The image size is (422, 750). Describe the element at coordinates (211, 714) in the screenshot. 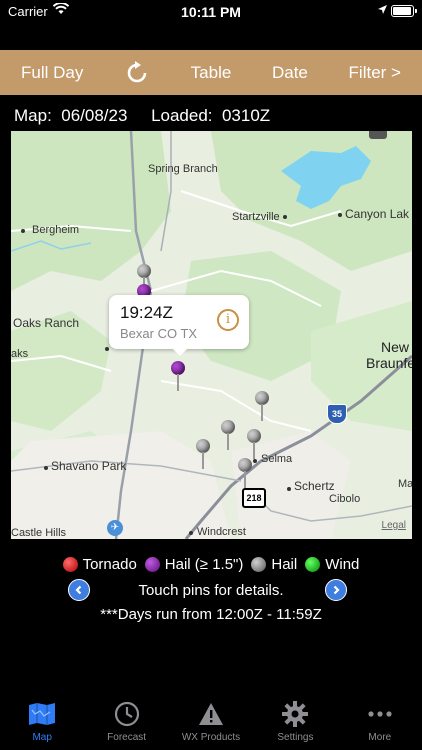

I see `warning-icon` at that location.